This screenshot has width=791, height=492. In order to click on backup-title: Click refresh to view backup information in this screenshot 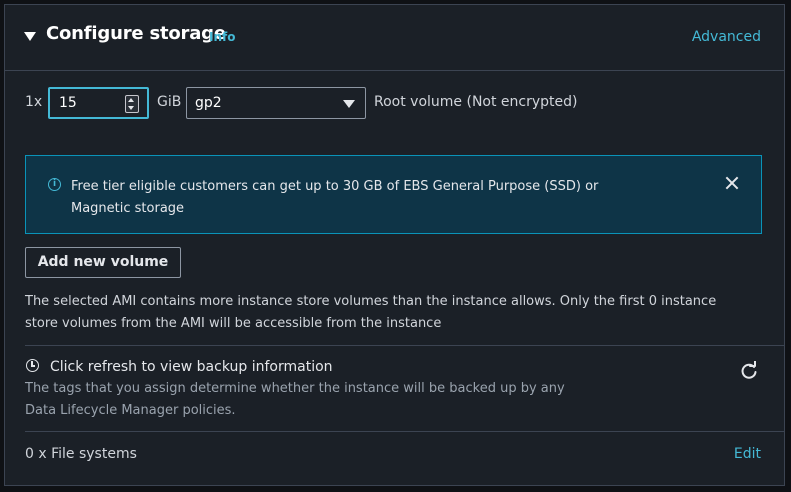, I will do `click(191, 367)`.